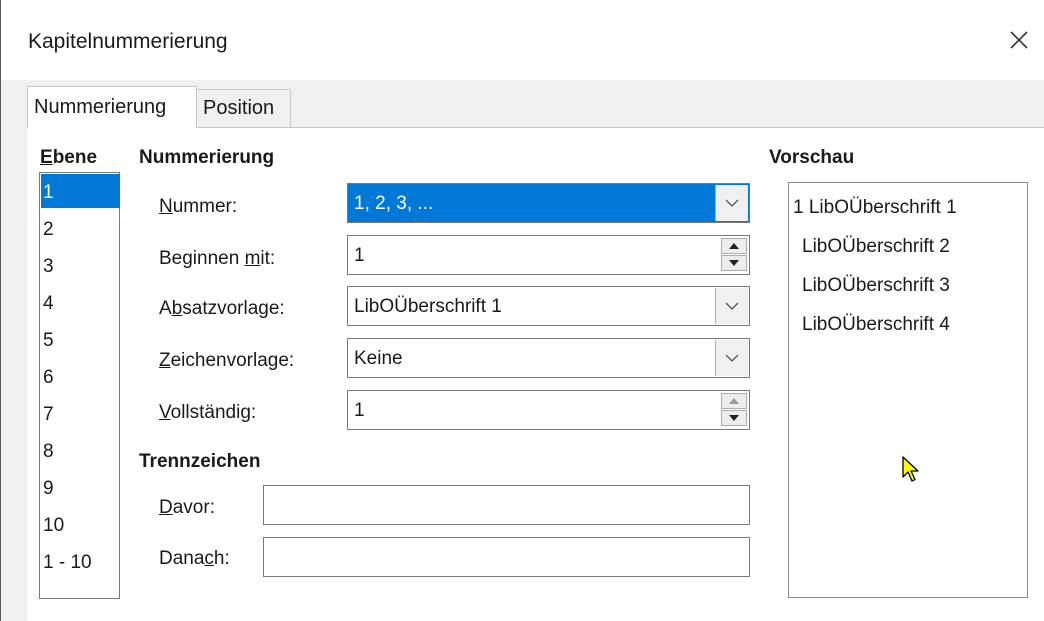  What do you see at coordinates (910, 469) in the screenshot?
I see `mouse-cursor-icon` at bounding box center [910, 469].